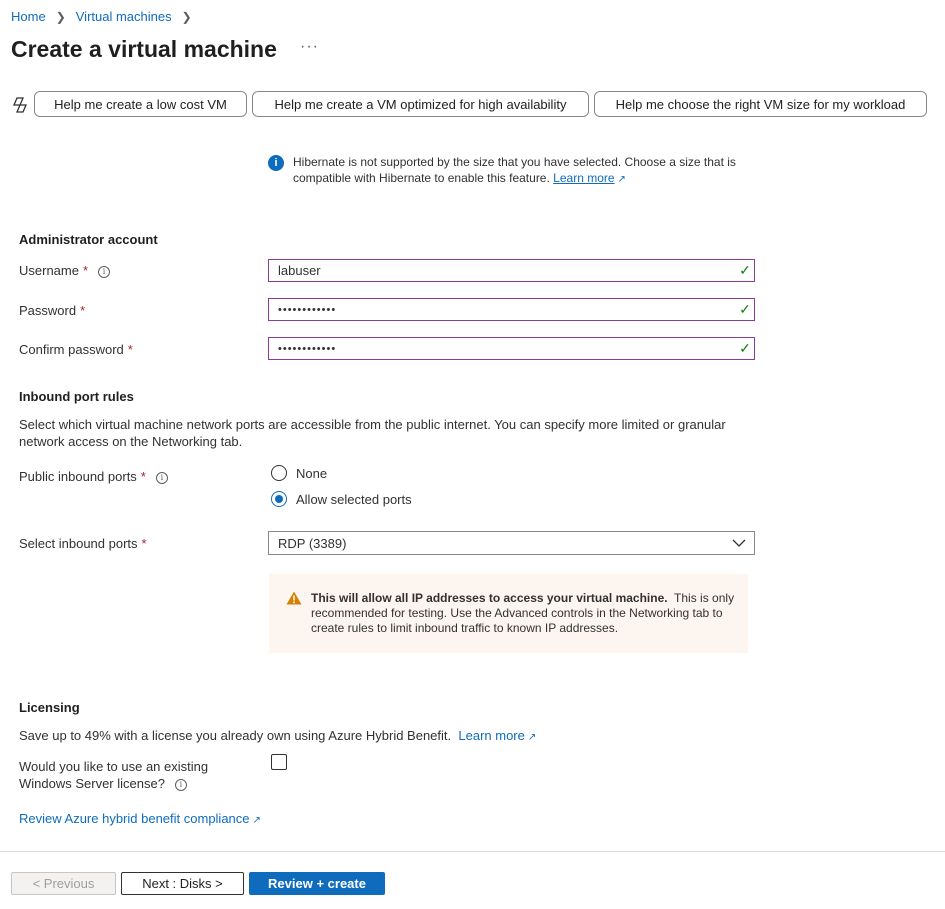 The width and height of the screenshot is (945, 909). I want to click on warning-icon, so click(294, 598).